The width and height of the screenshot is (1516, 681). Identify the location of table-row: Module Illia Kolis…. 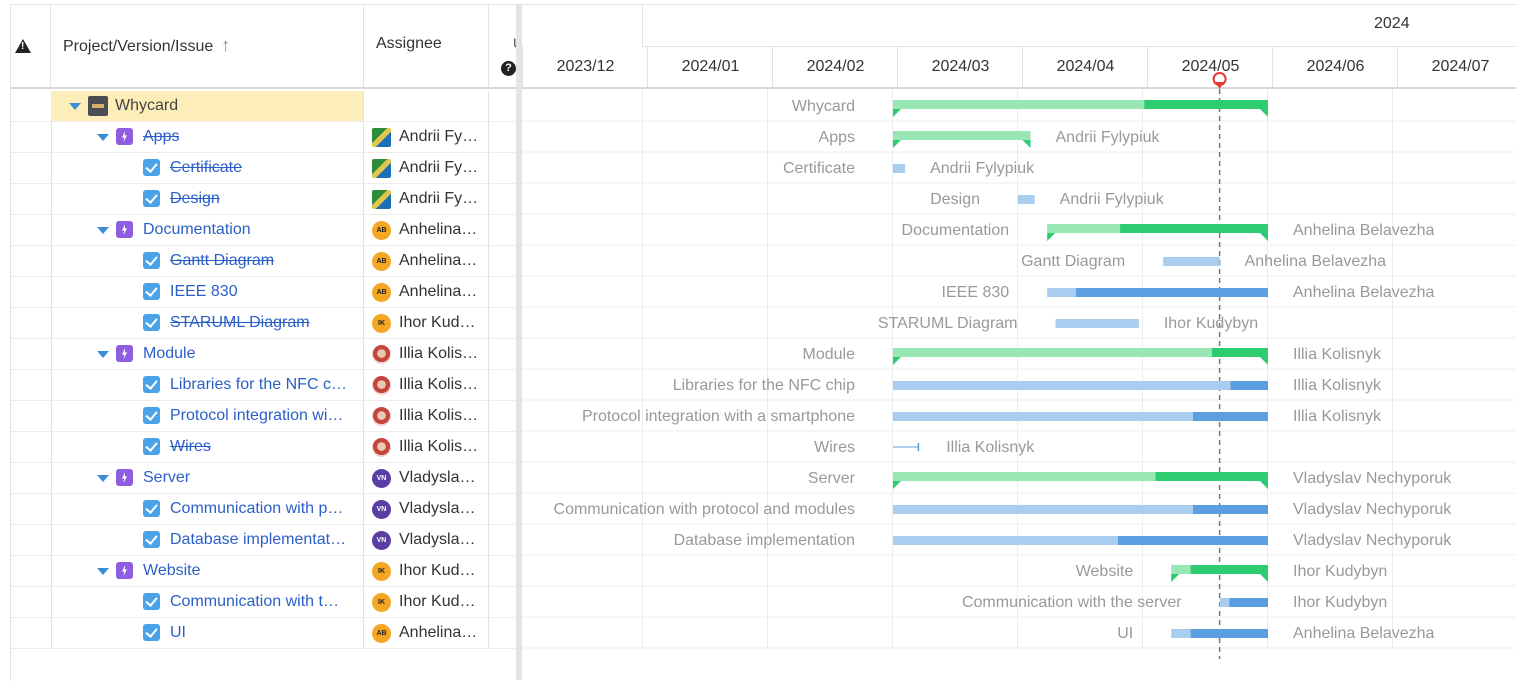
(264, 354).